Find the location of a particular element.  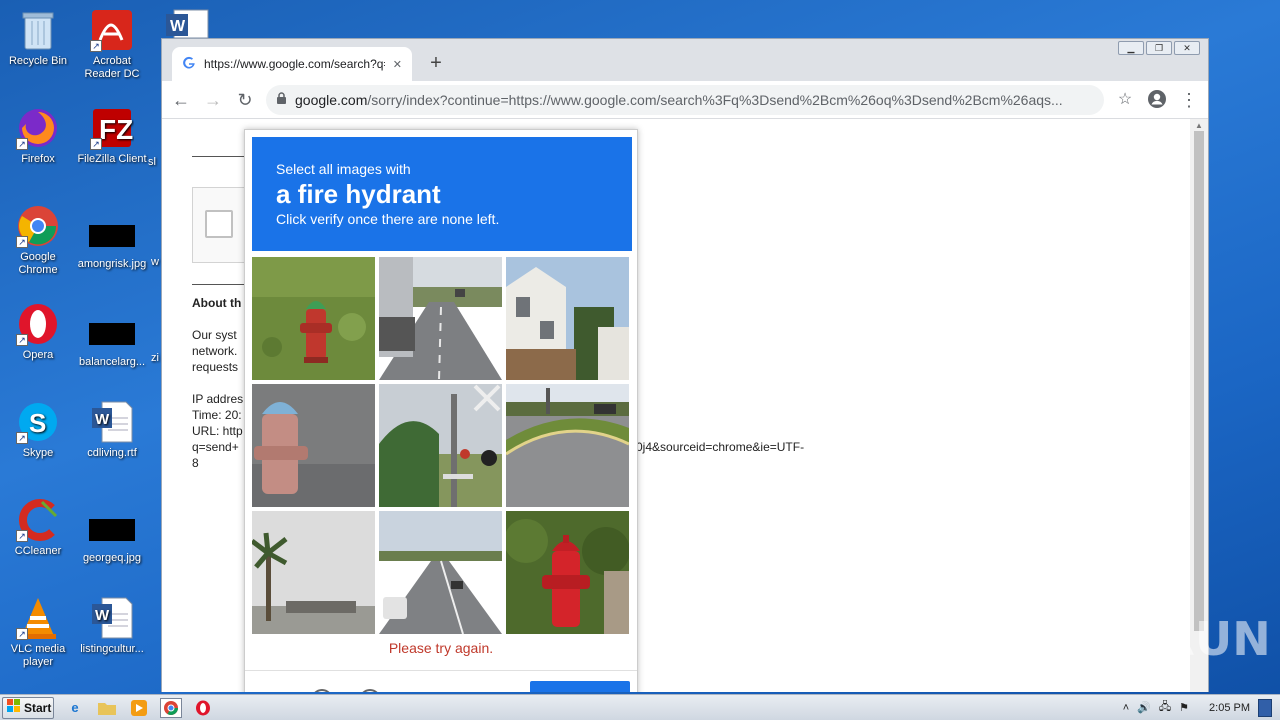

tab-close-icon: ✕ is located at coordinates (397, 64).